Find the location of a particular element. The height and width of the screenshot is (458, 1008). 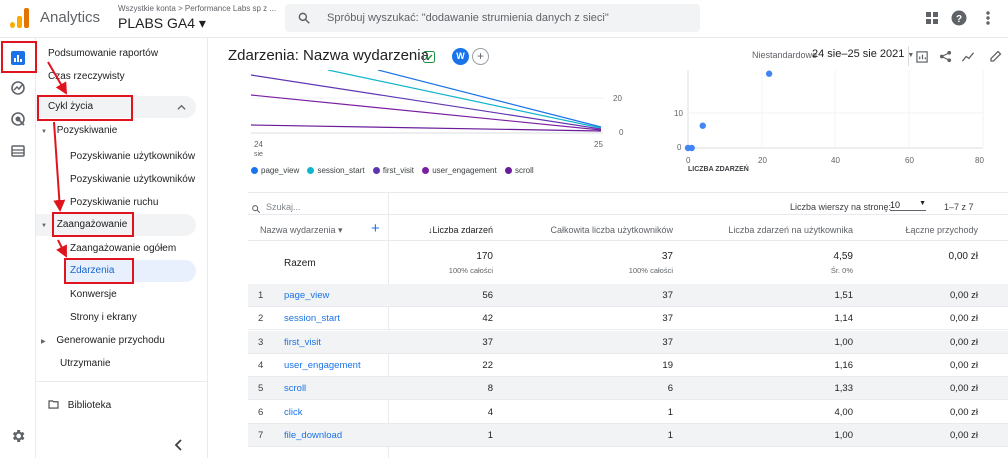

nav-group-acquisition: ▼ Pozyskiwanie is located at coordinates (120, 131).